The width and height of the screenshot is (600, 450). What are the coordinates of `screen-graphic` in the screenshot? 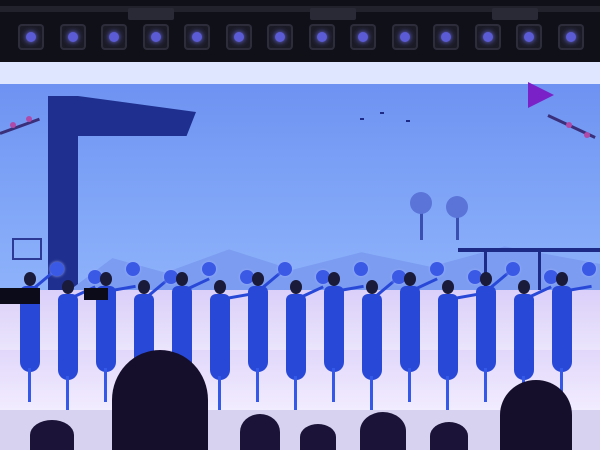 It's located at (27, 249).